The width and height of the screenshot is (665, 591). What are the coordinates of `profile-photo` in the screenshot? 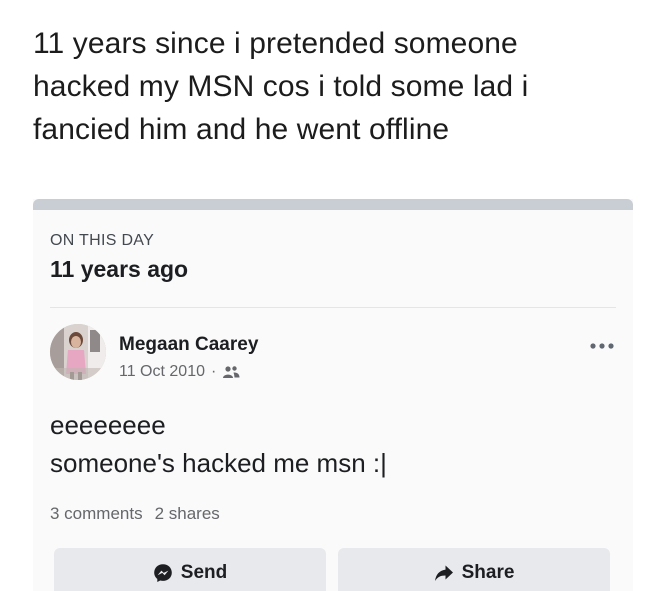 It's located at (78, 352).